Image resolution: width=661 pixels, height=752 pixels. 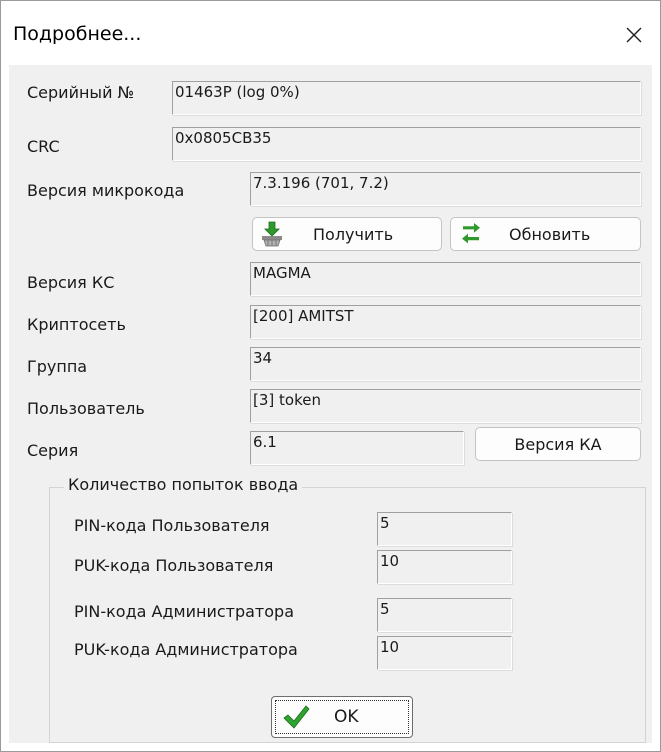 What do you see at coordinates (444, 529) in the screenshot?
I see `user-pin-field: 5` at bounding box center [444, 529].